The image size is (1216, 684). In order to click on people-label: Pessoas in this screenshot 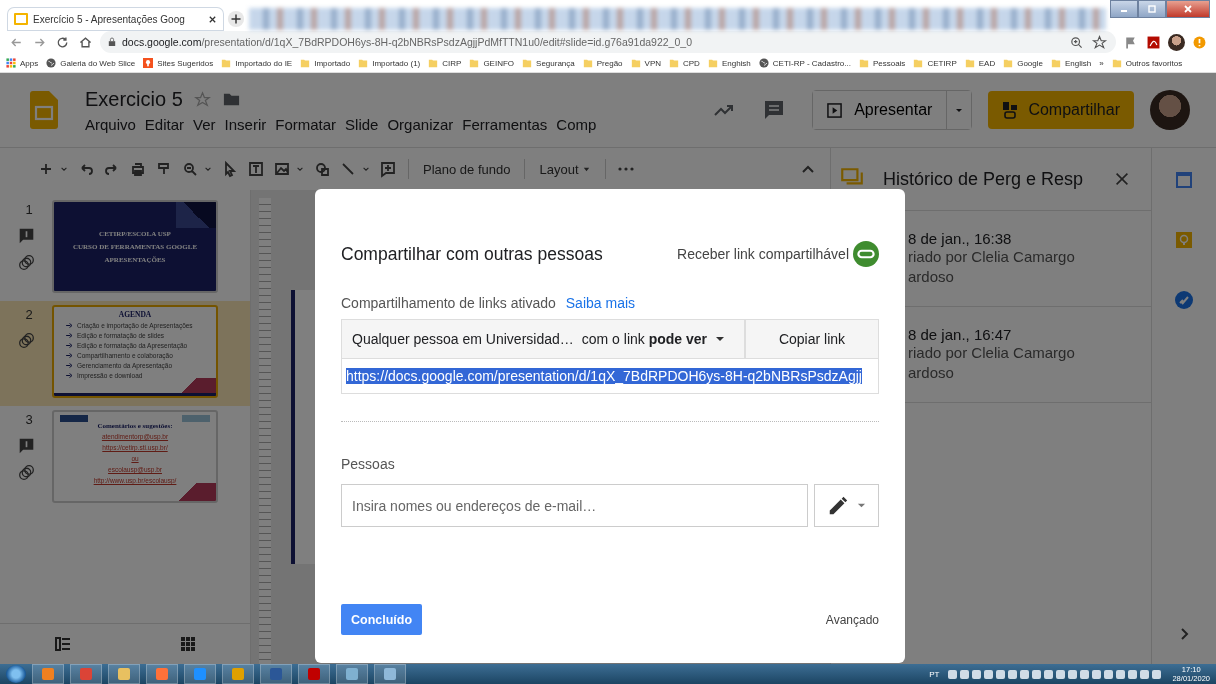, I will do `click(368, 464)`.